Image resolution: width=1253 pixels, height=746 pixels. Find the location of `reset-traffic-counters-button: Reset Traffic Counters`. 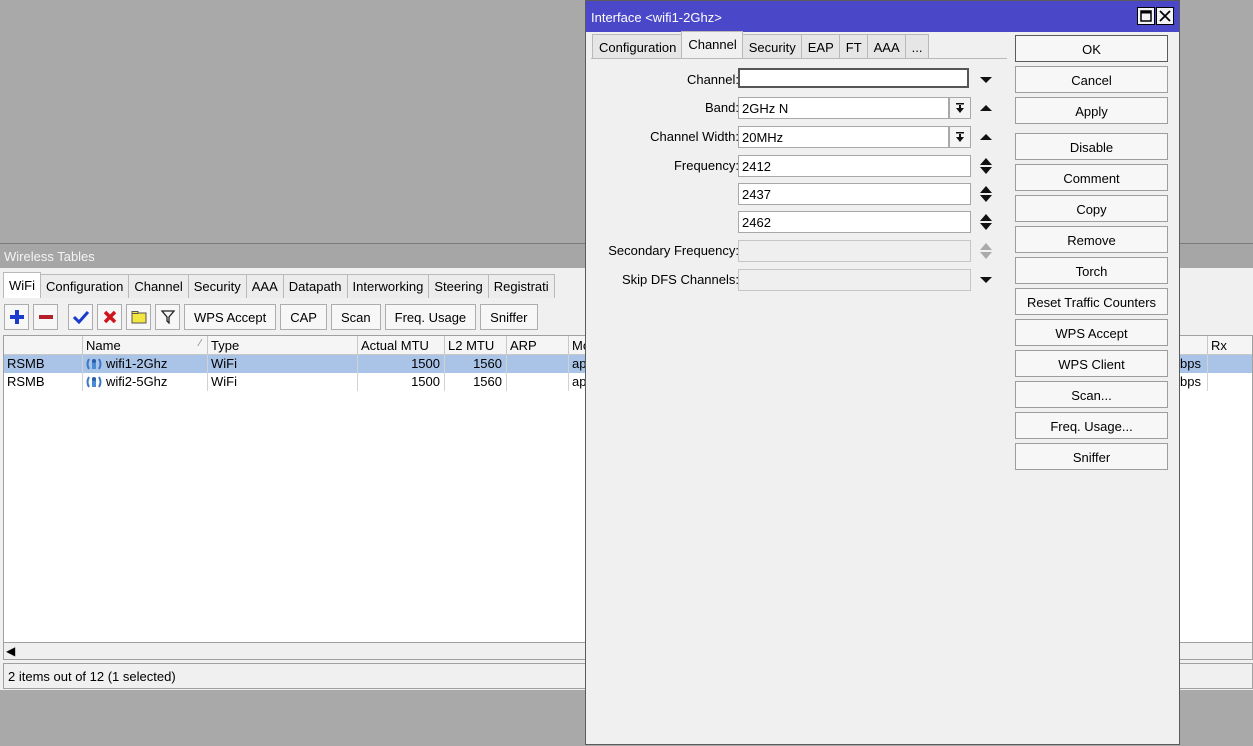

reset-traffic-counters-button: Reset Traffic Counters is located at coordinates (1091, 301).